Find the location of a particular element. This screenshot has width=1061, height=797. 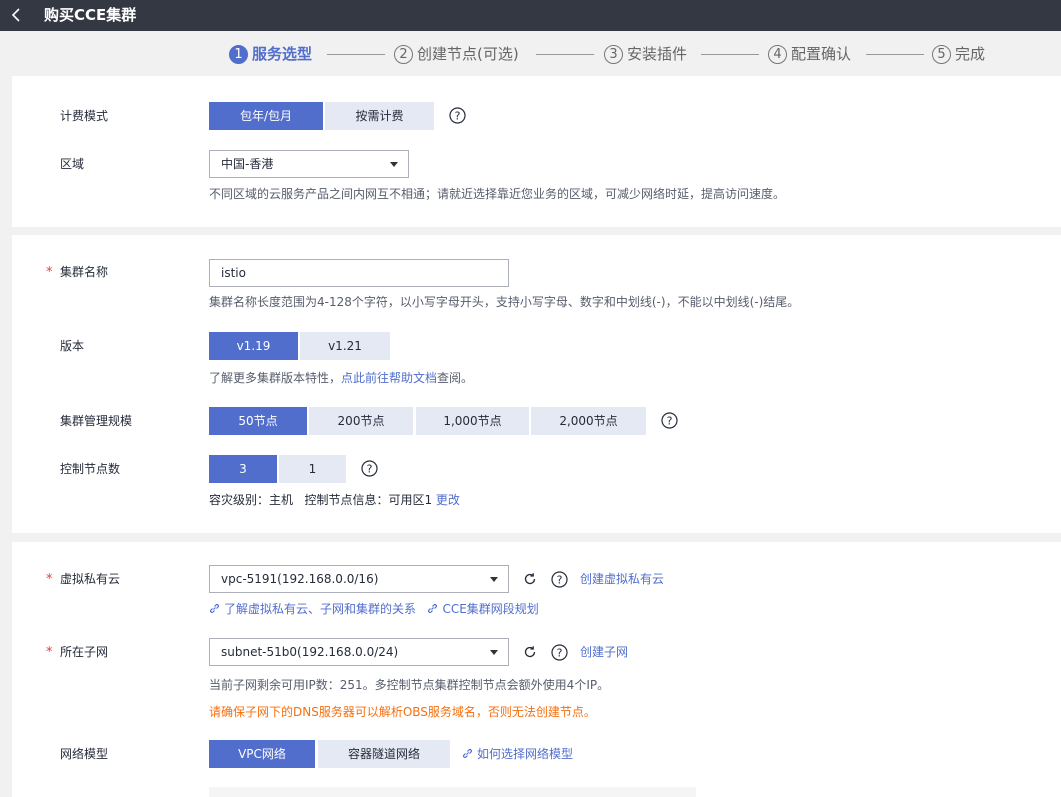

master-option-3: 3 is located at coordinates (243, 469).